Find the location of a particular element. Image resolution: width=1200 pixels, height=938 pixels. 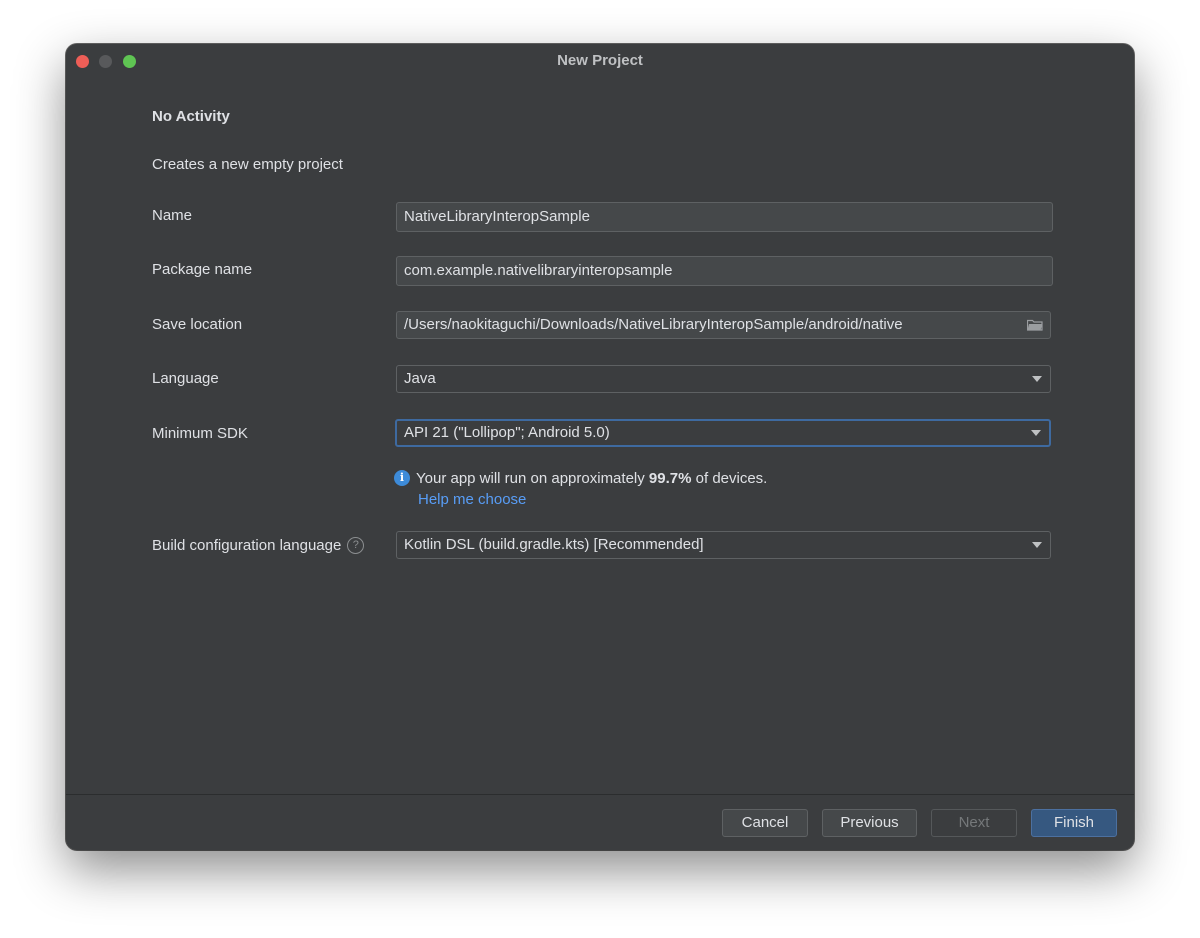

save-location-label: Save location is located at coordinates (197, 324).